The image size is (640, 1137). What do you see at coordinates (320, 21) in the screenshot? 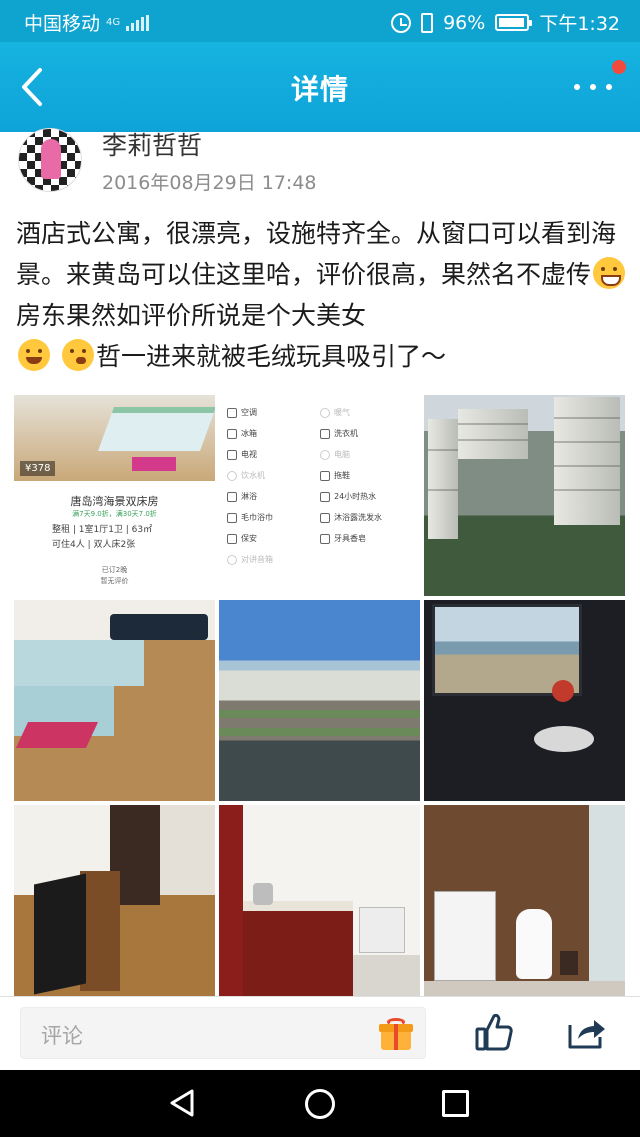
I see `status-bar: 中国移动 4G 96% 下午1:32` at bounding box center [320, 21].